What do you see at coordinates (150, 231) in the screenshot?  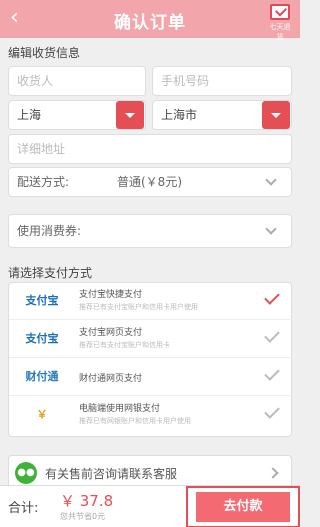 I see `coupon-select: 使用消费券:` at bounding box center [150, 231].